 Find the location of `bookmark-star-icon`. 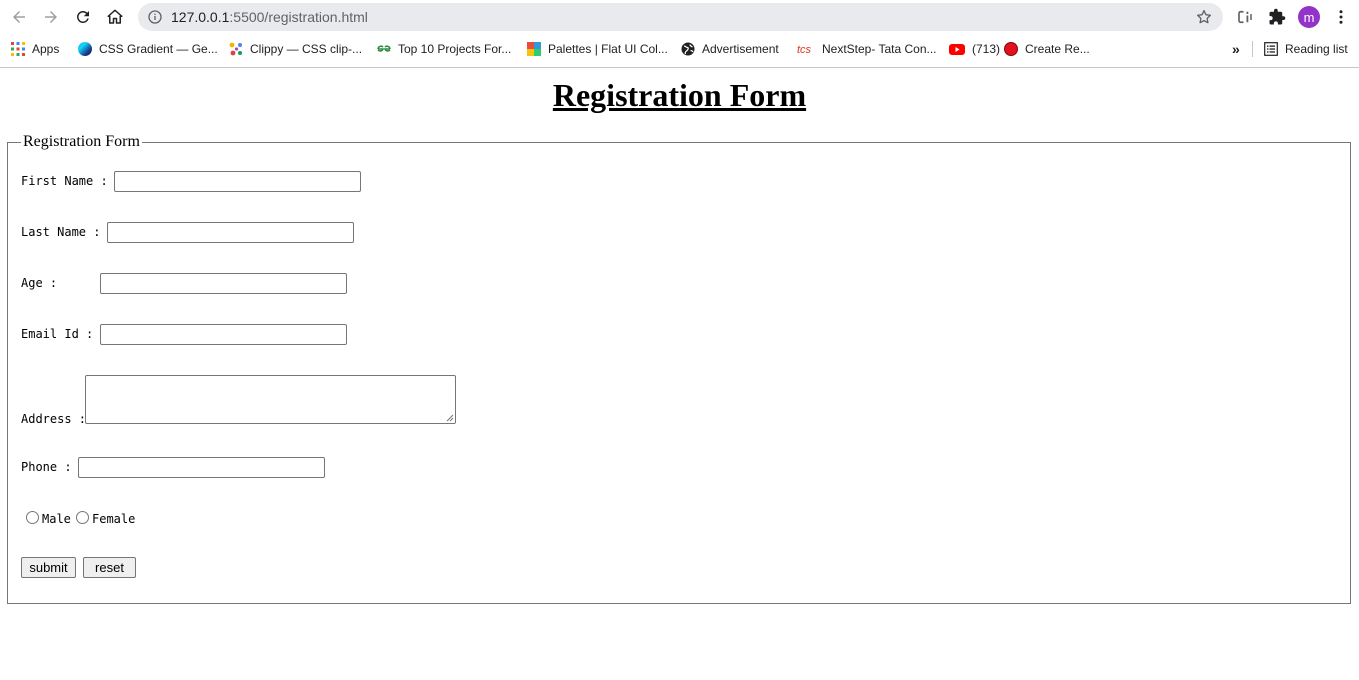

bookmark-star-icon is located at coordinates (1204, 17).